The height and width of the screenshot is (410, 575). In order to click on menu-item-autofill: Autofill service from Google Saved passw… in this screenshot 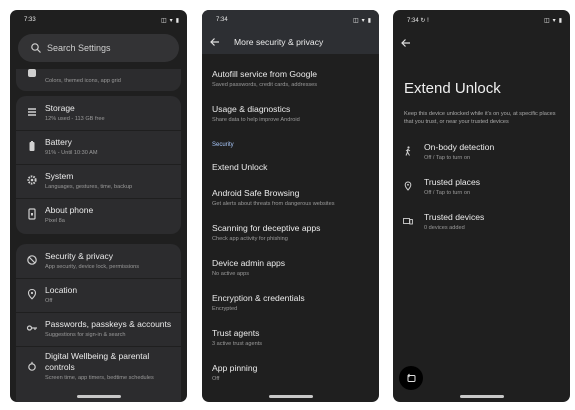, I will do `click(291, 78)`.